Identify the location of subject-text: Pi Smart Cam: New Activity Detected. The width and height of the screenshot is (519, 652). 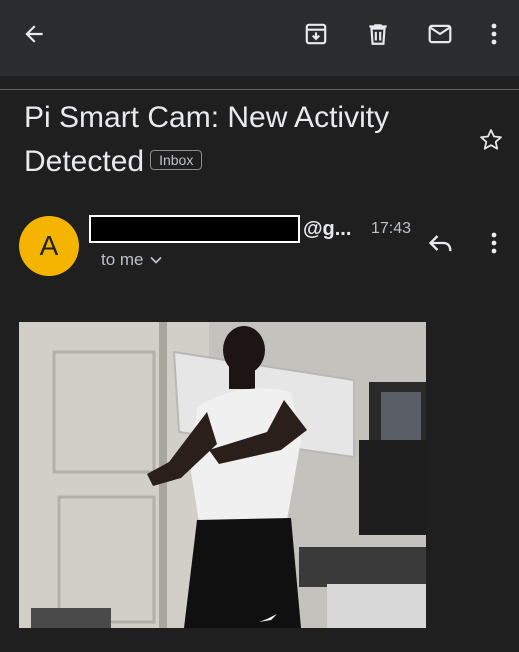
(207, 139).